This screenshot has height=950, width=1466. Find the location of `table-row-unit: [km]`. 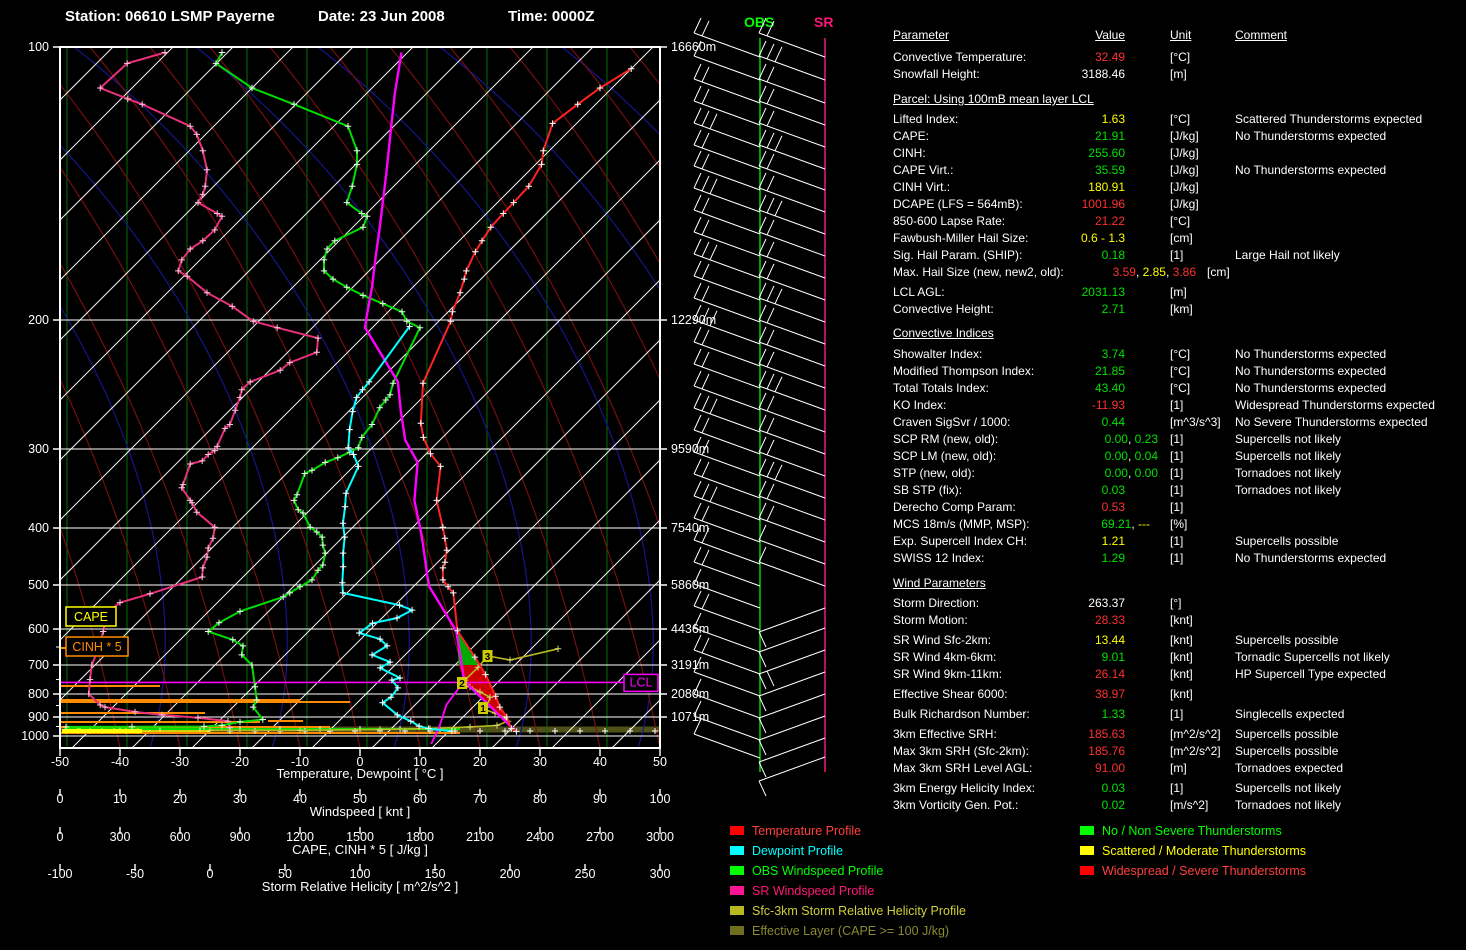

table-row-unit: [km] is located at coordinates (1181, 309).